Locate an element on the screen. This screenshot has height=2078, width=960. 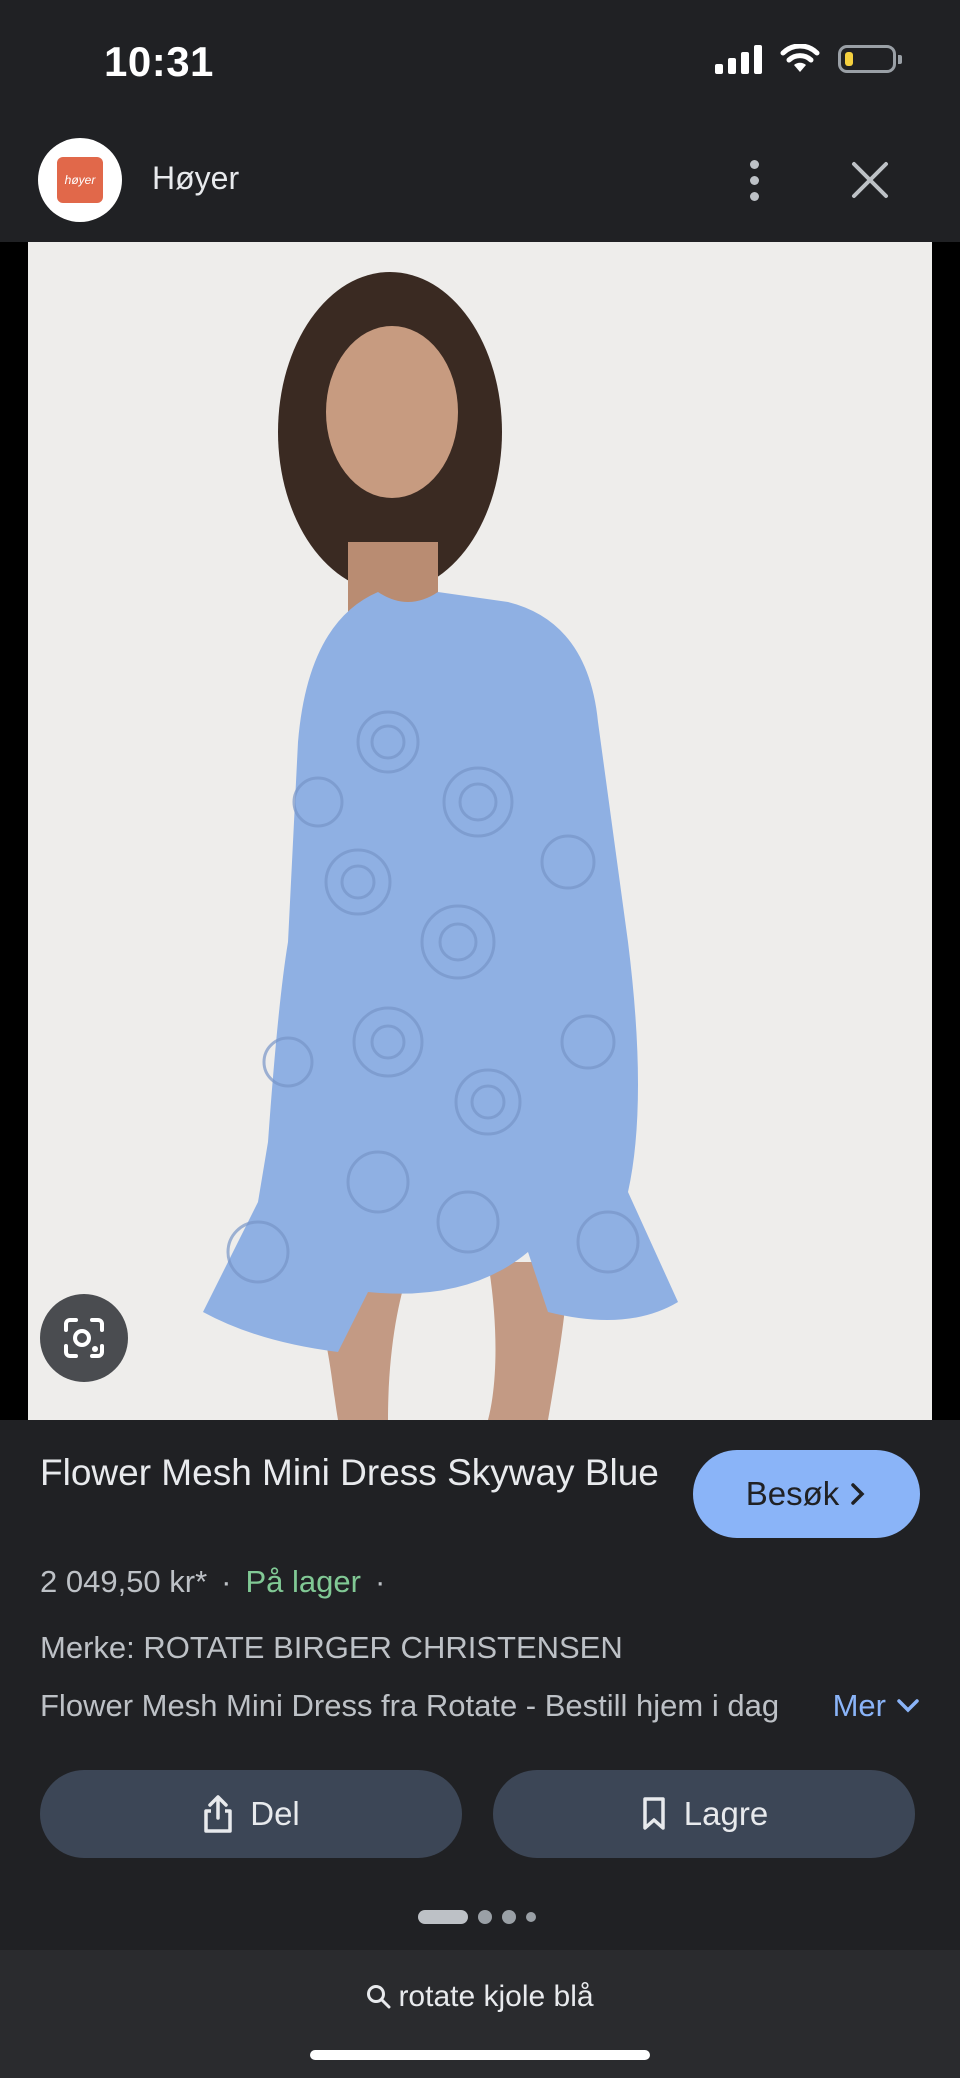
status-bar: 10:31 is located at coordinates (480, 65).